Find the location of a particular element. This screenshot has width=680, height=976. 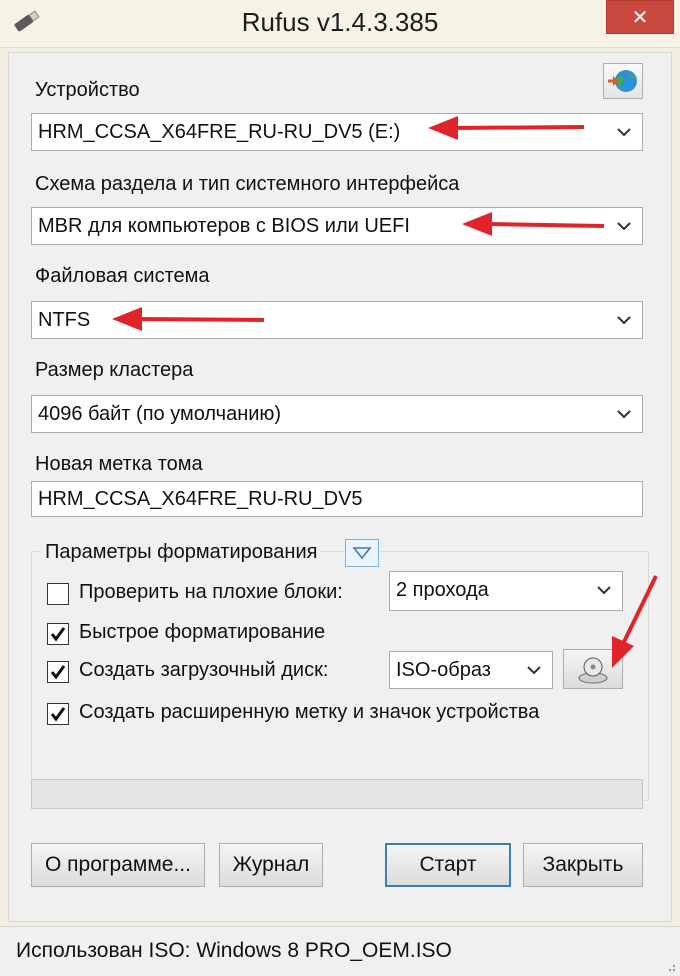

advanced-options-toggle is located at coordinates (362, 553).